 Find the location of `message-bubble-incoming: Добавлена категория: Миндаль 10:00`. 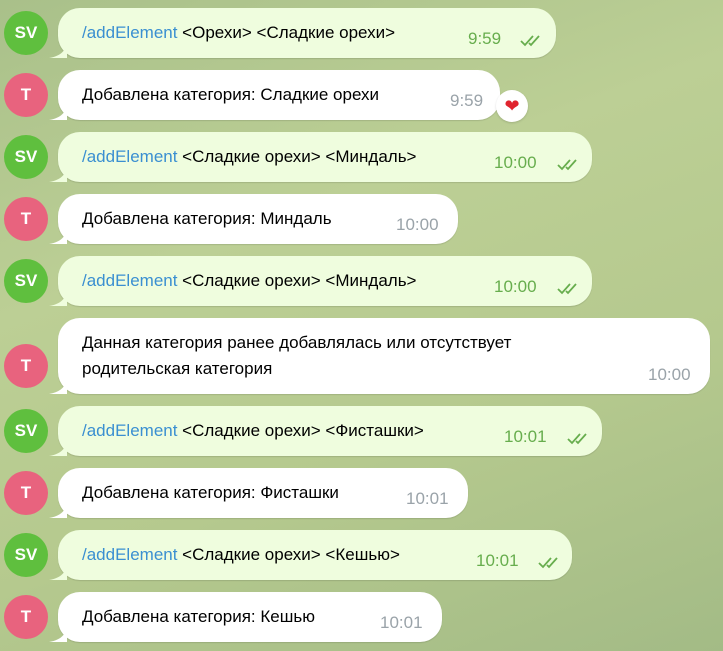

message-bubble-incoming: Добавлена категория: Миндаль 10:00 is located at coordinates (253, 219).